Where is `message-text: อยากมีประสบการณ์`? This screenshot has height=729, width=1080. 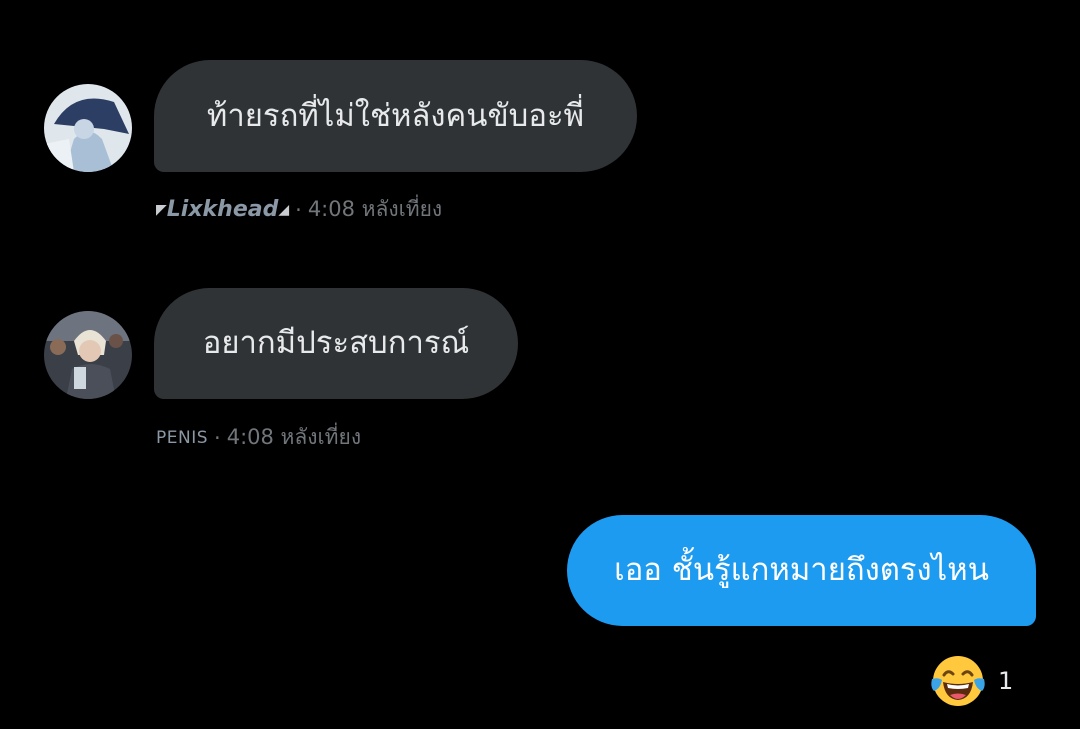 message-text: อยากมีประสบการณ์ is located at coordinates (336, 343).